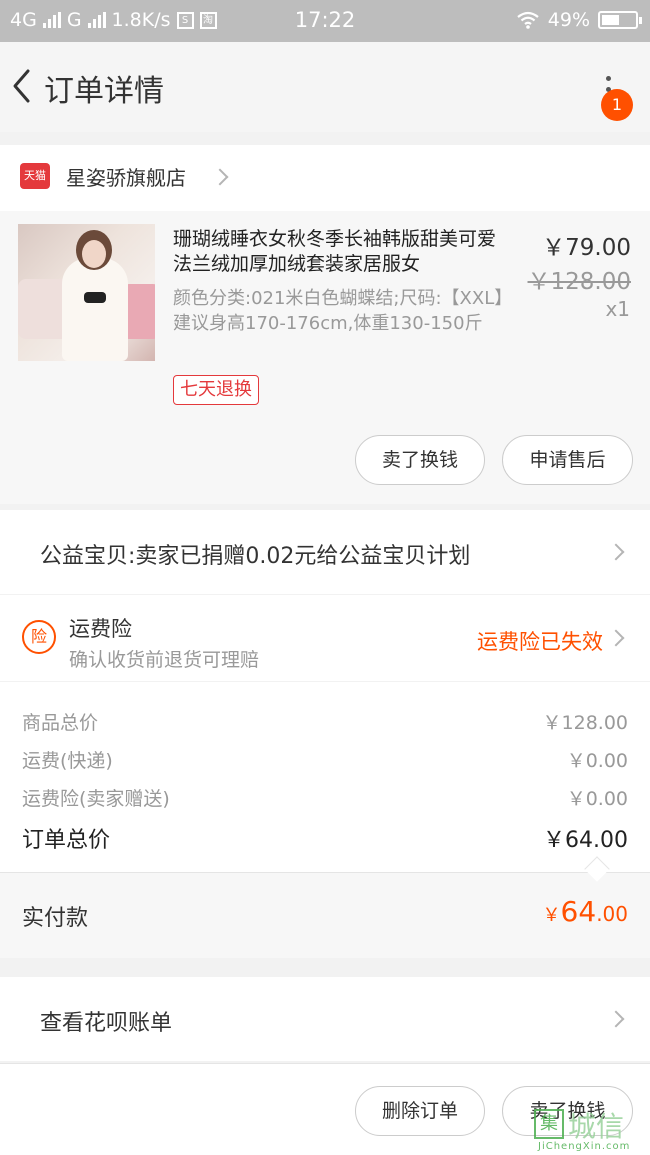 The image size is (650, 1155). Describe the element at coordinates (325, 638) in the screenshot. I see `shipping-insurance-row: 险 运费险 确认收货前退货可理赔 运费险已失效` at that location.